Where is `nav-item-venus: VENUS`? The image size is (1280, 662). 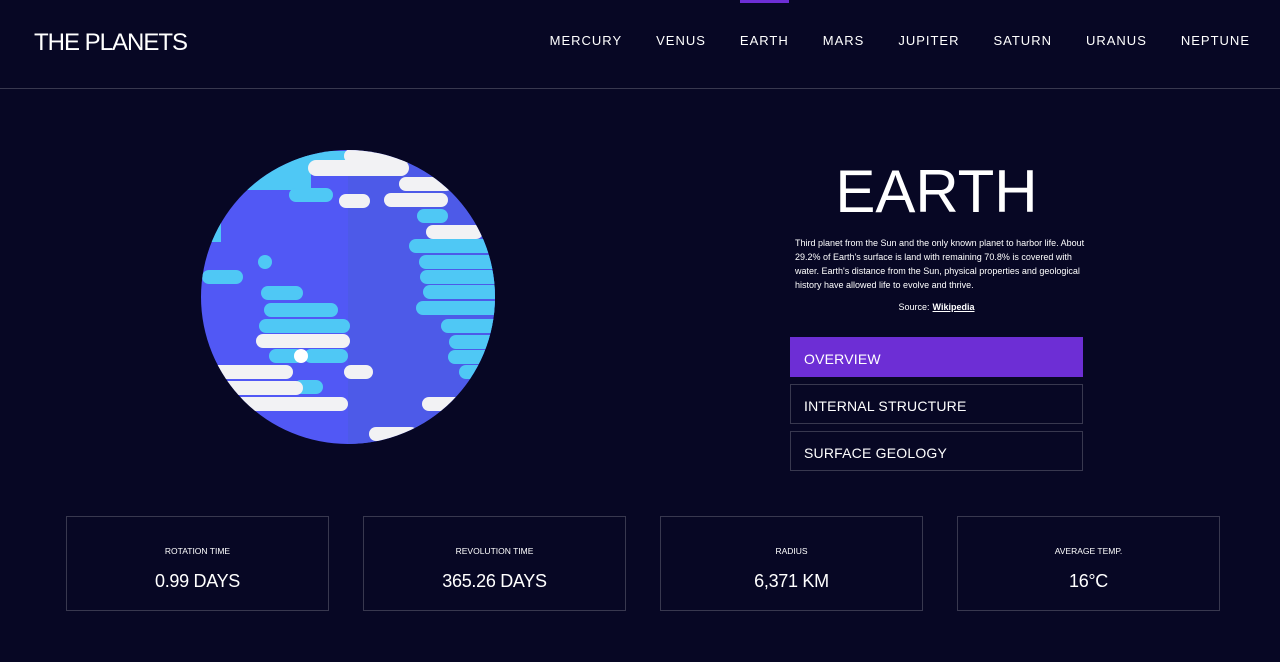 nav-item-venus: VENUS is located at coordinates (681, 44).